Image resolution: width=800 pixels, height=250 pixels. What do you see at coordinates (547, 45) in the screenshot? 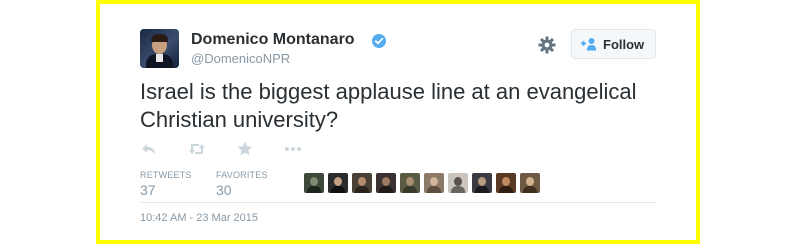
I see `gear-icon` at bounding box center [547, 45].